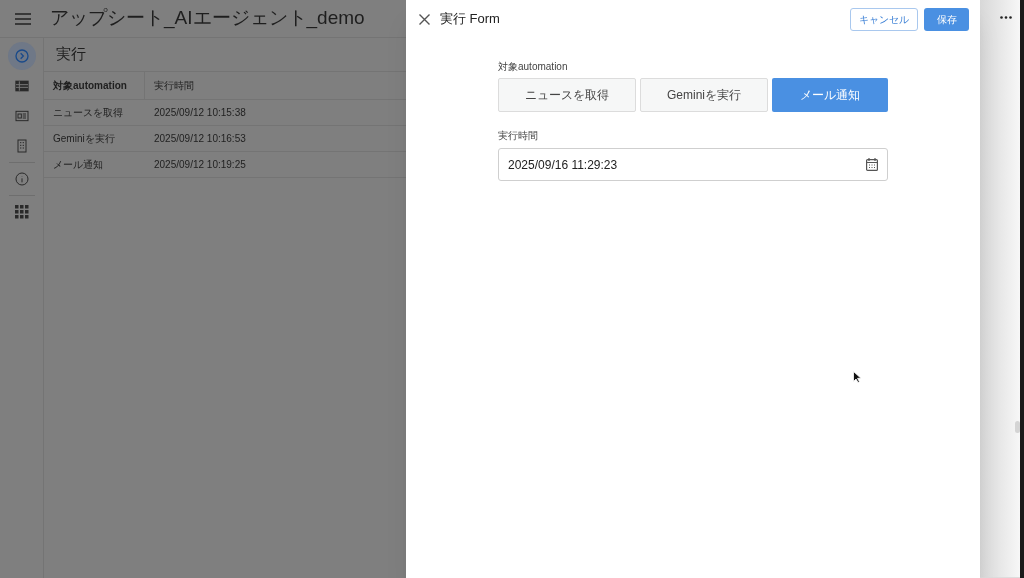 Image resolution: width=1024 pixels, height=578 pixels. What do you see at coordinates (199, 113) in the screenshot?
I see `table-cell-text: 2025/09/12 10:15:38` at bounding box center [199, 113].